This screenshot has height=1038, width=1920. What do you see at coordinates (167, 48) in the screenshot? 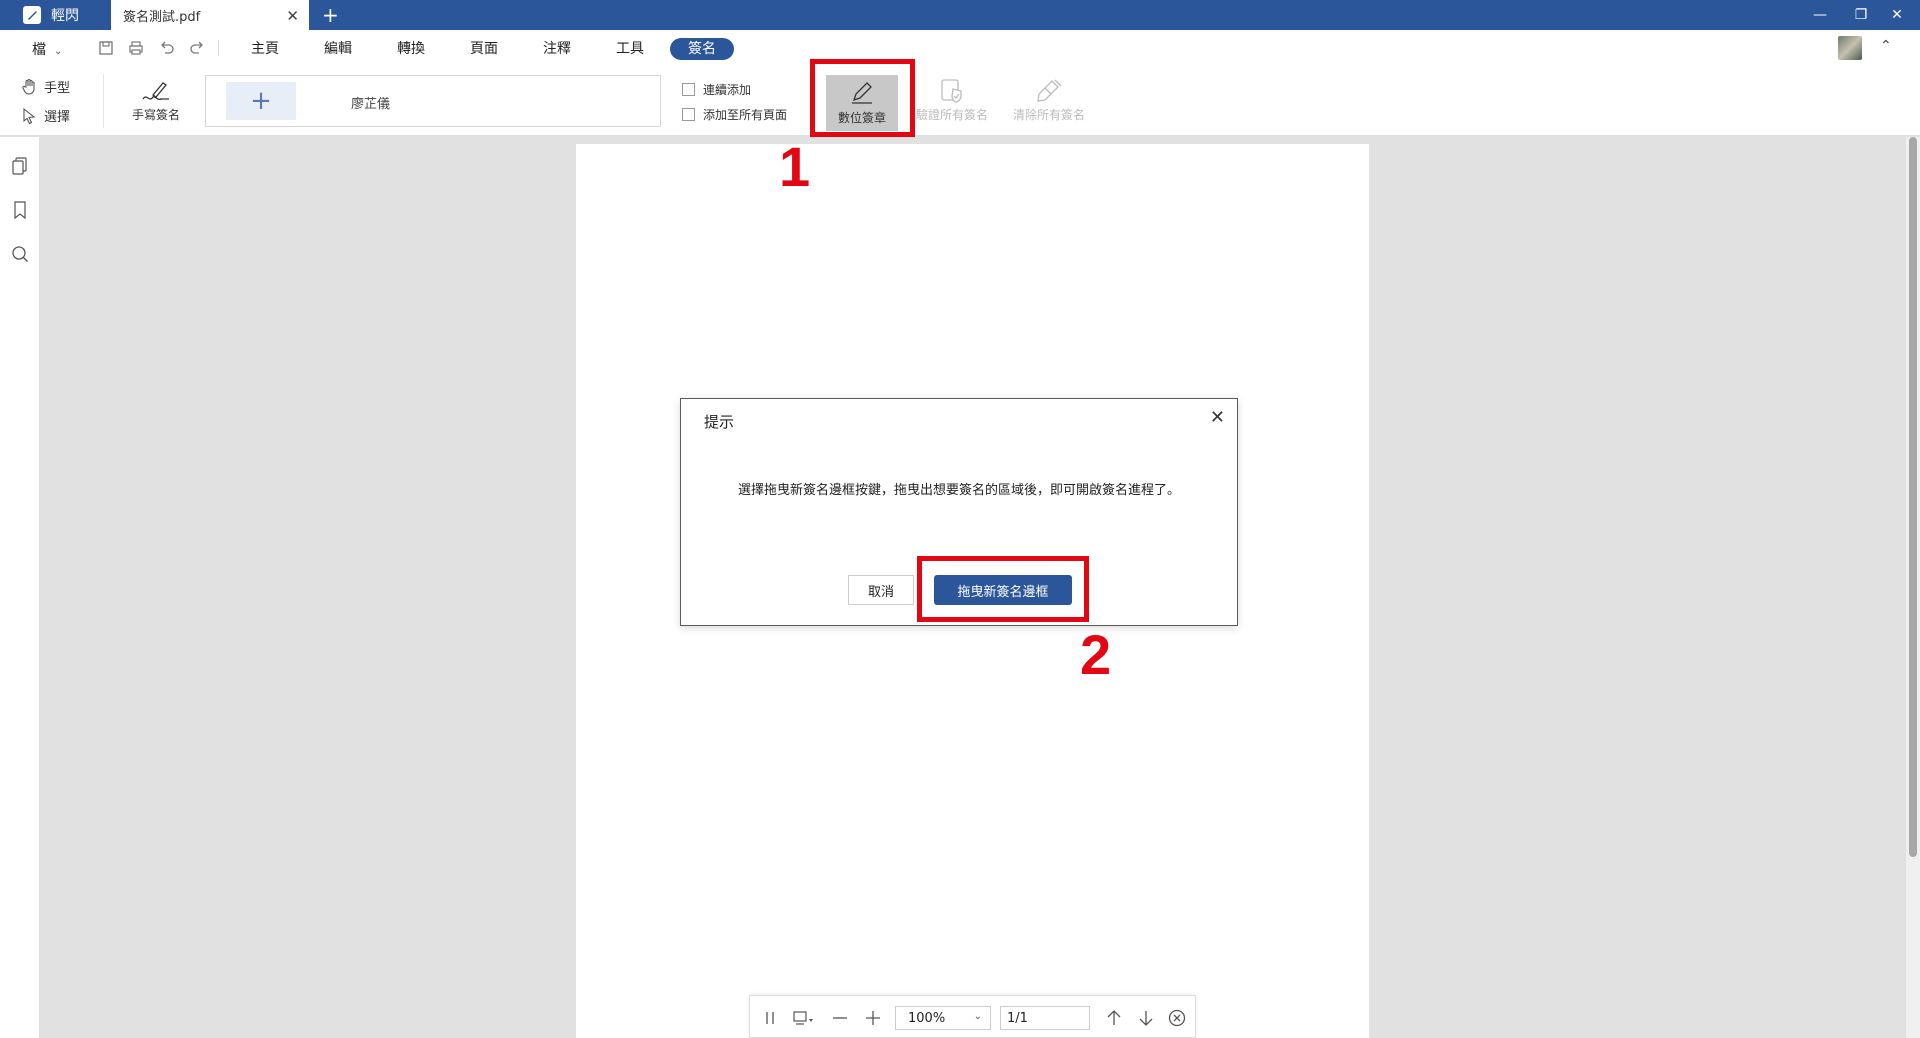
I see `undo-icon` at bounding box center [167, 48].